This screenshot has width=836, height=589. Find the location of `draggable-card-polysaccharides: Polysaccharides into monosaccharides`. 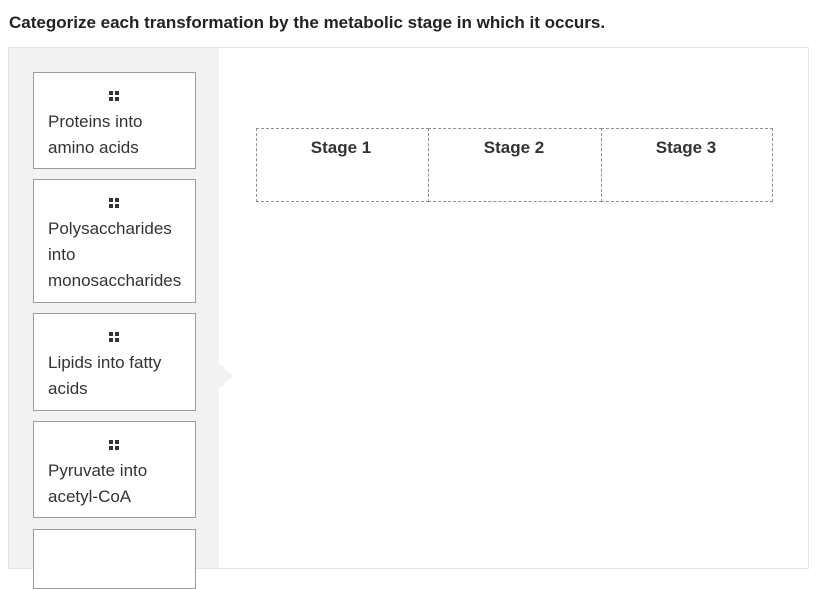

draggable-card-polysaccharides: Polysaccharides into monosaccharides is located at coordinates (114, 241).